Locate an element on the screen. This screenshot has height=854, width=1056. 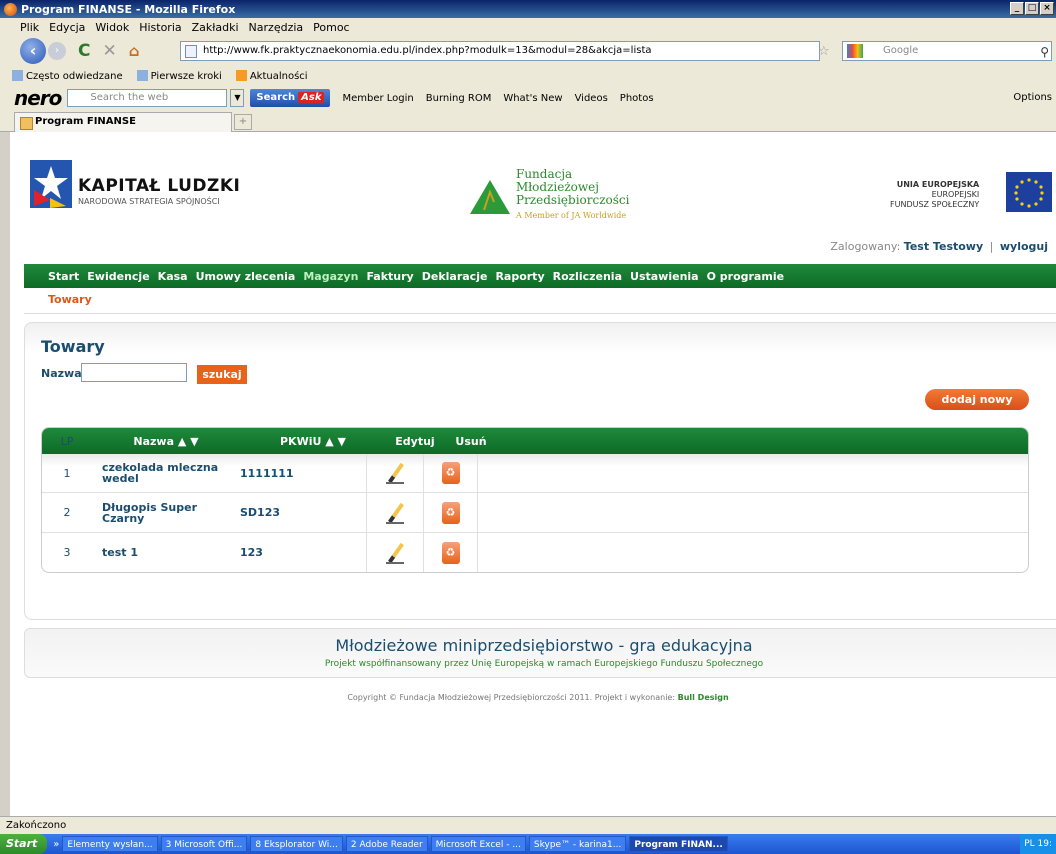
nav-ustawienia: Ustawienia is located at coordinates (664, 276).